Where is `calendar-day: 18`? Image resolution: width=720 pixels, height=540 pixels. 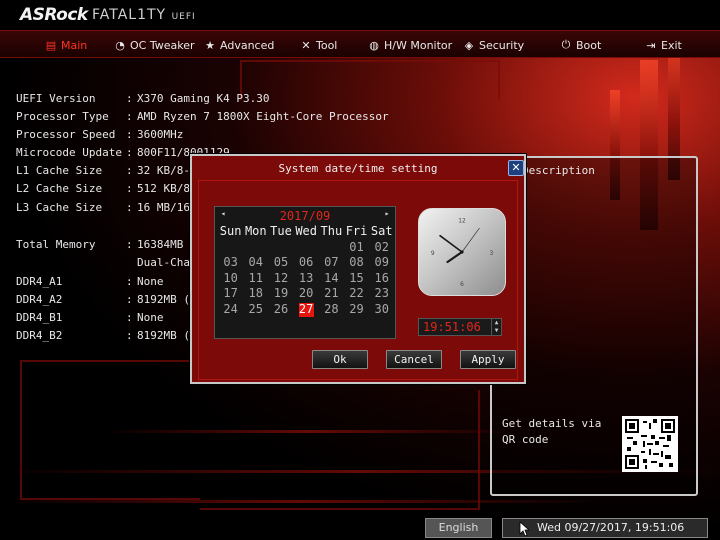
calendar-day: 18 is located at coordinates (255, 294).